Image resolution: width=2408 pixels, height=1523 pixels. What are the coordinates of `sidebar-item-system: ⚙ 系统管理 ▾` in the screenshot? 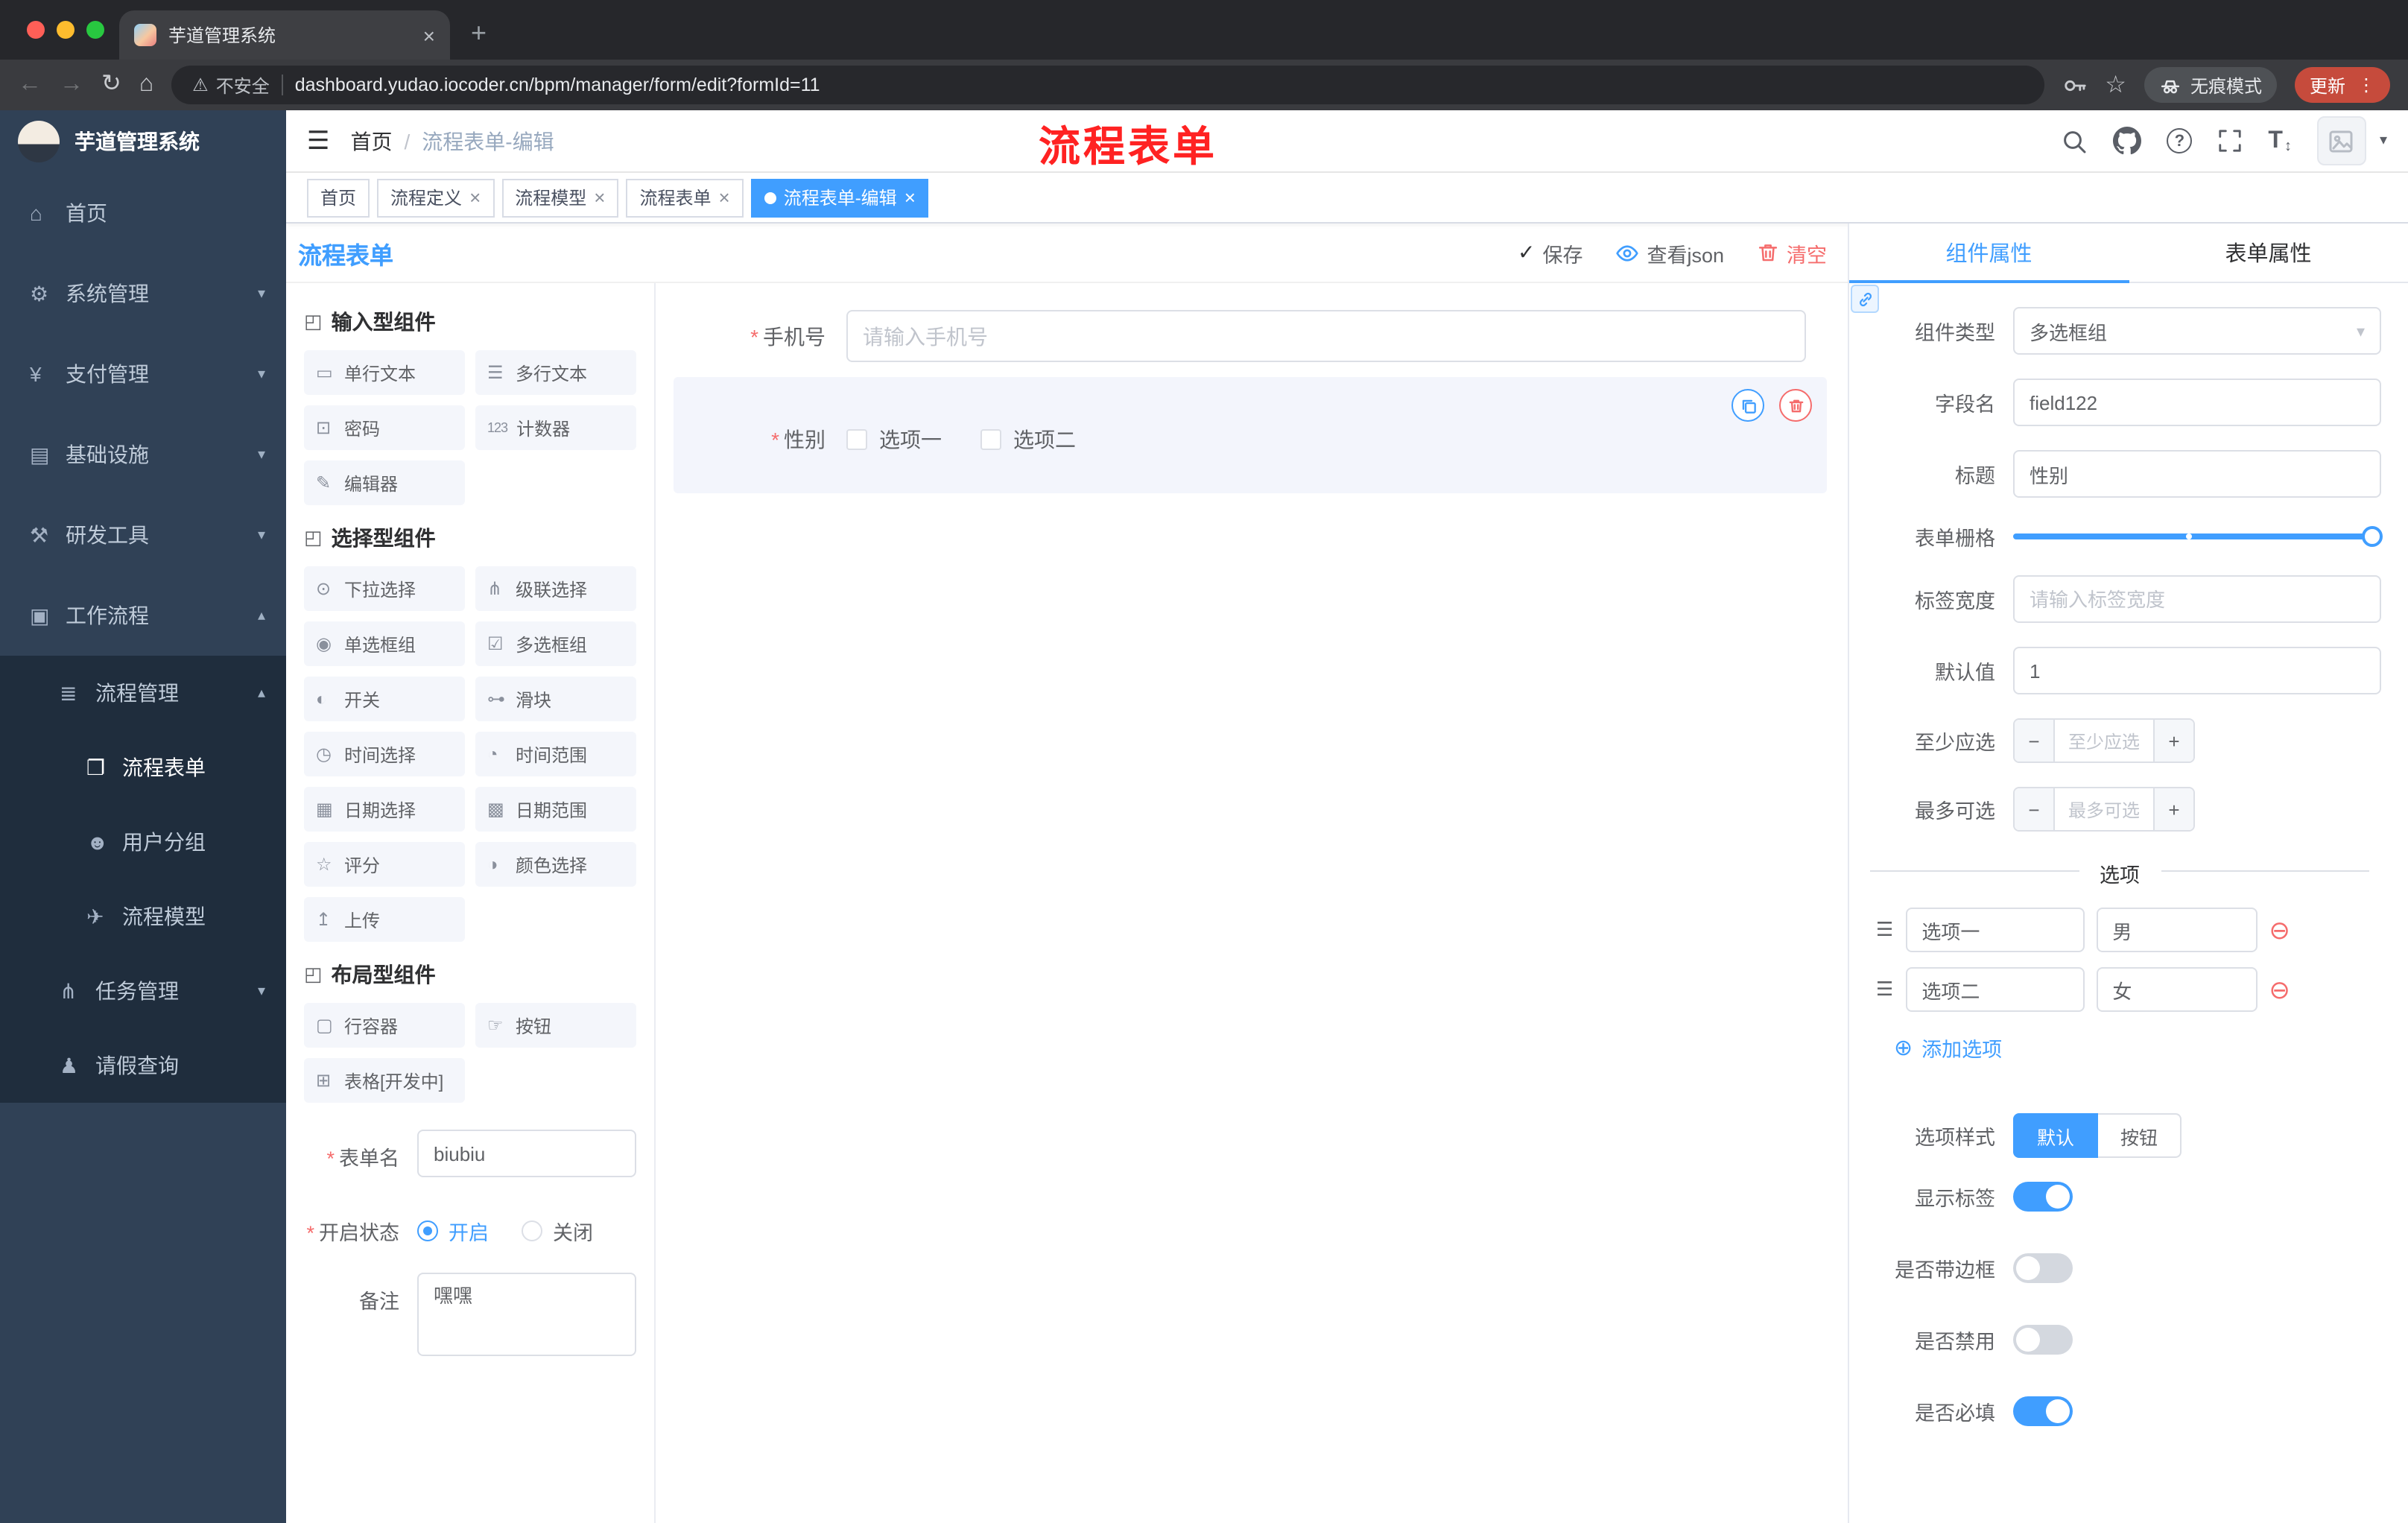 It's located at (143, 293).